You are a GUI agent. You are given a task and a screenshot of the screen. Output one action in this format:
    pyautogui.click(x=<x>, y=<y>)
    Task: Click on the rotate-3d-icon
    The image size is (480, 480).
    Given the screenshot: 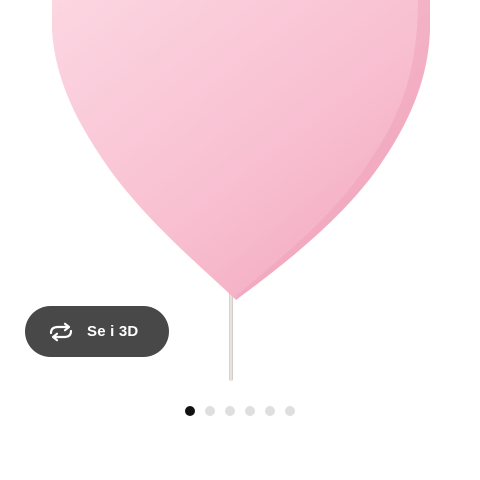 What is the action you would take?
    pyautogui.click(x=61, y=332)
    